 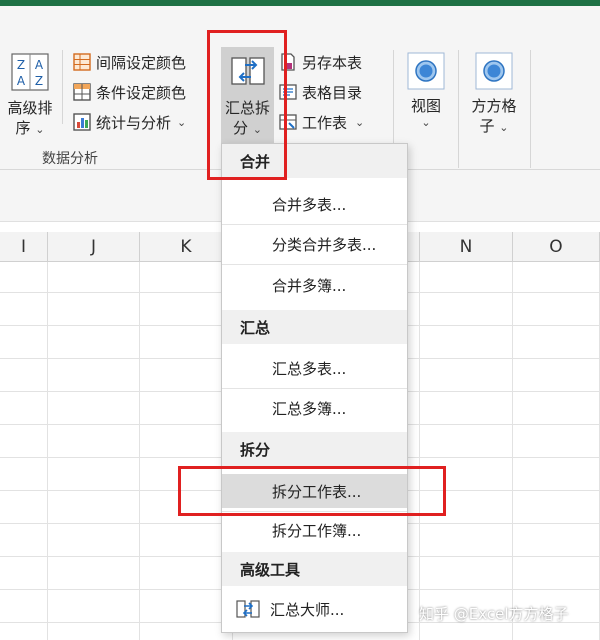 What do you see at coordinates (248, 609) in the screenshot?
I see `summary-master-icon` at bounding box center [248, 609].